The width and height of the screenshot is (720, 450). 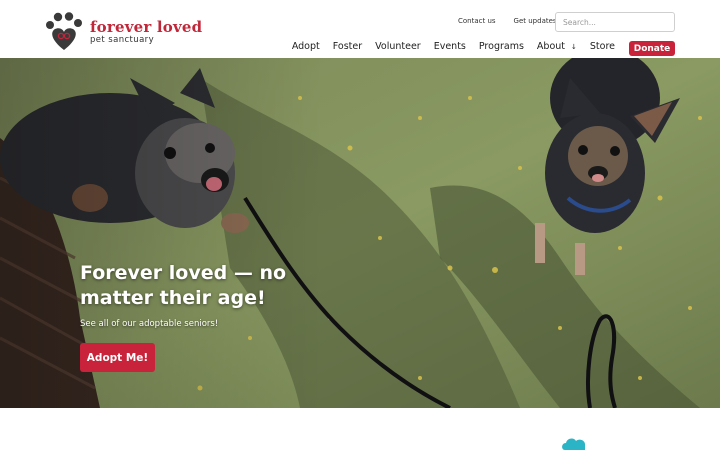 What do you see at coordinates (652, 48) in the screenshot?
I see `donate-button: Donate` at bounding box center [652, 48].